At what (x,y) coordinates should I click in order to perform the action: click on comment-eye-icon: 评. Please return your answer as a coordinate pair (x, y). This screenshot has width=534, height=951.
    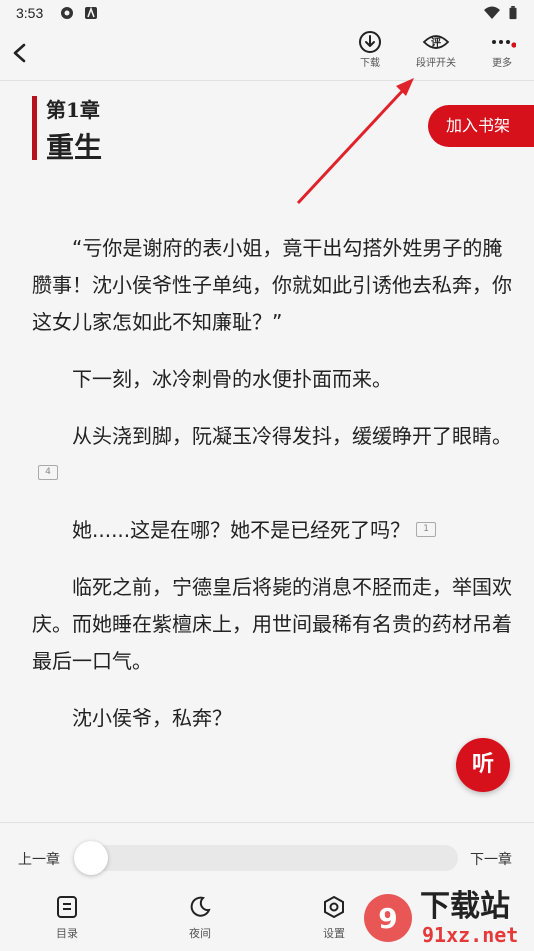
    Looking at the image, I should click on (436, 42).